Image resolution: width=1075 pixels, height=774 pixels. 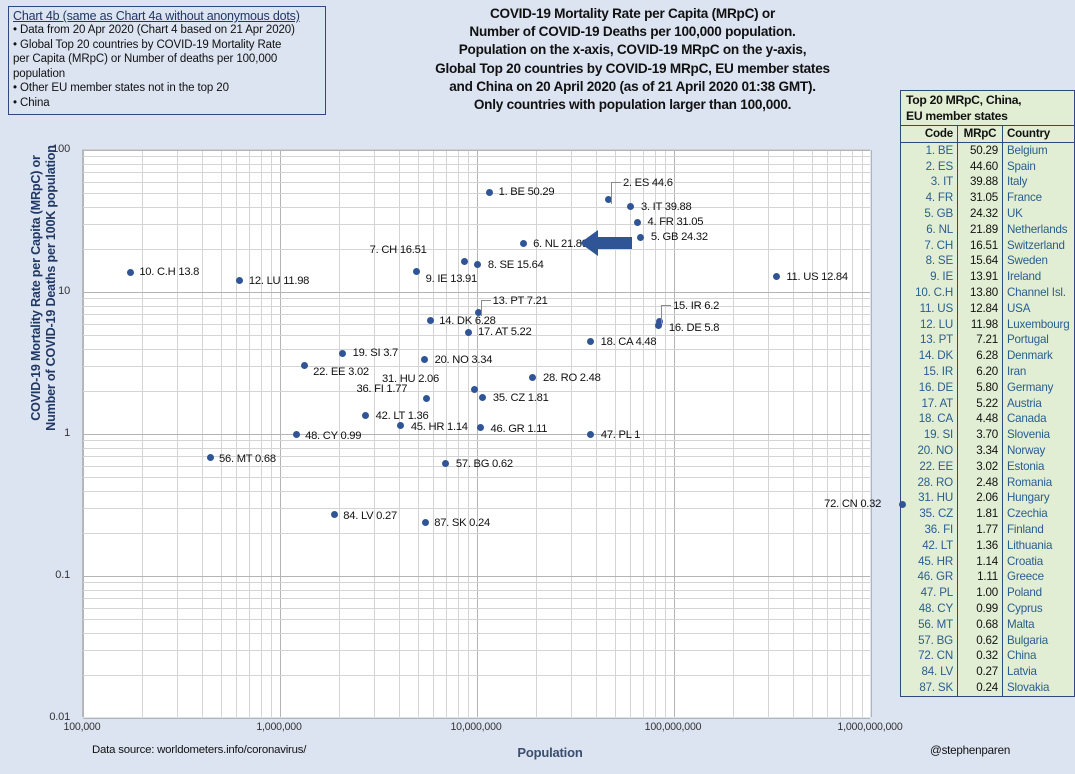 I want to click on legend-cell-country: Switzerland, so click(x=1036, y=245).